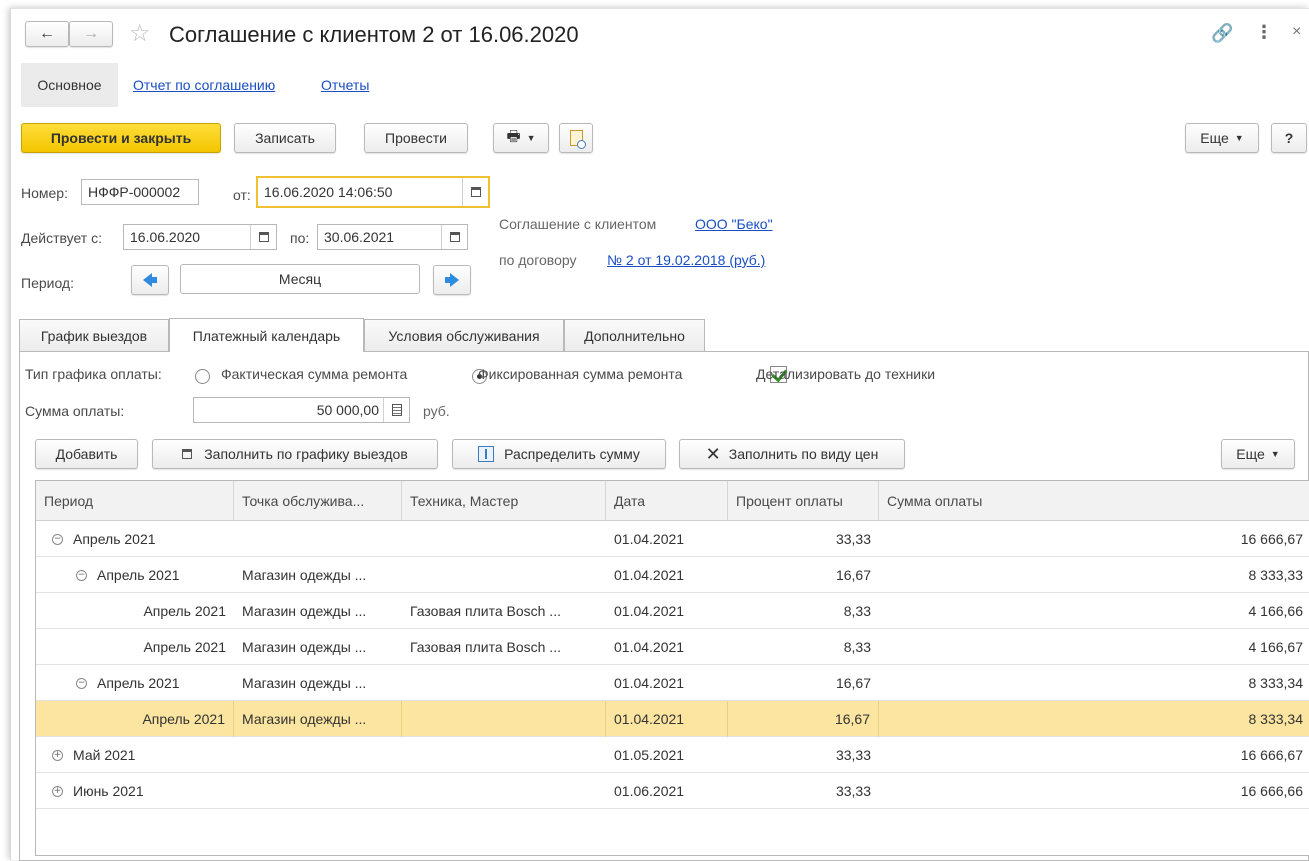 The width and height of the screenshot is (1309, 861). Describe the element at coordinates (61, 238) in the screenshot. I see `valid-from-label: Действует с:` at that location.